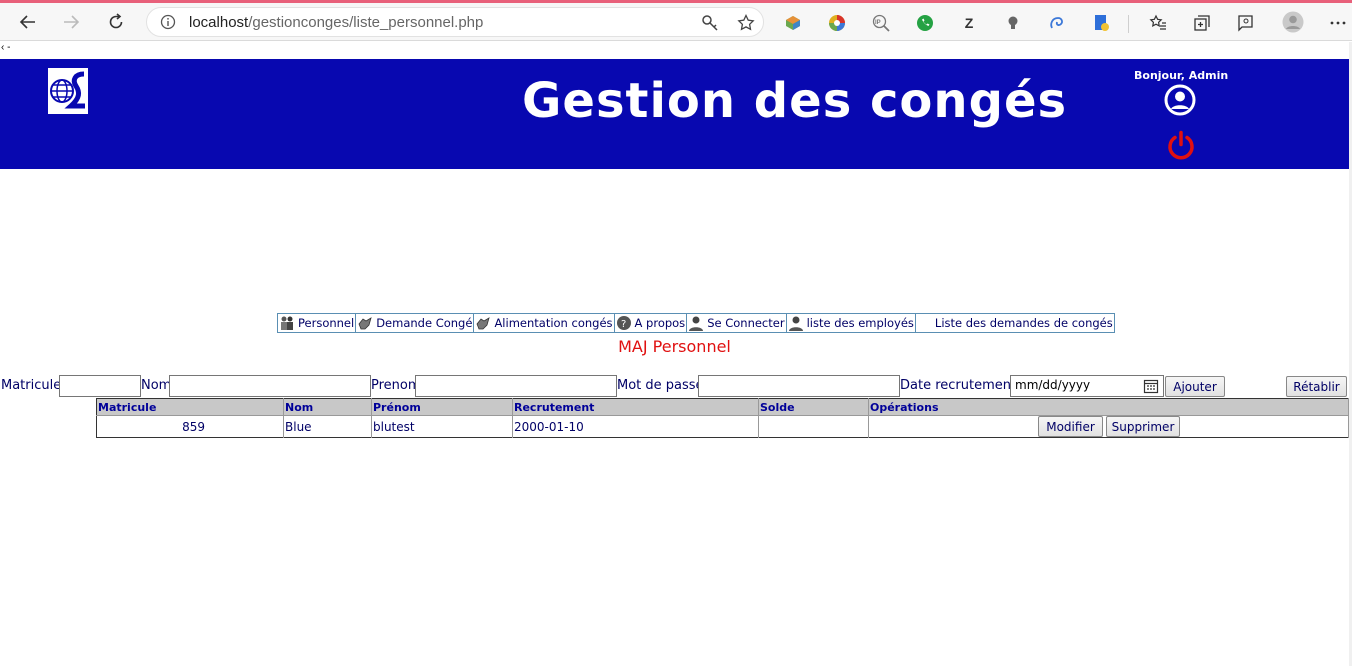 The height and width of the screenshot is (666, 1352). Describe the element at coordinates (635, 407) in the screenshot. I see `column-header-recrutement: Recrutement` at that location.